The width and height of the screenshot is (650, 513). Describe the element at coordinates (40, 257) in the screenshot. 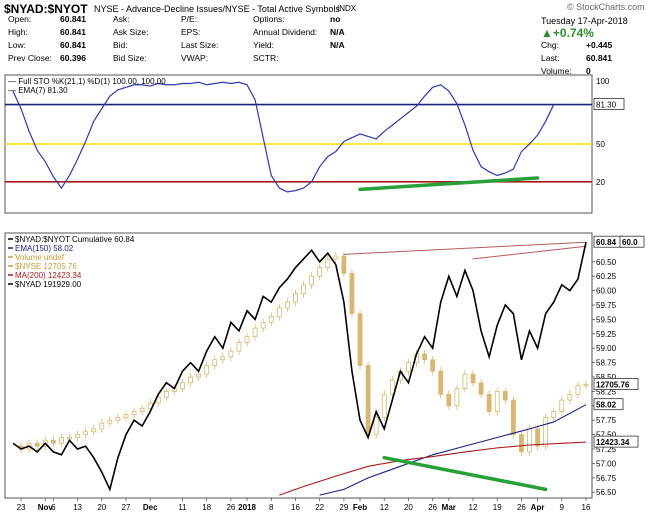

I see `main-legend-entry: Volume undef` at that location.